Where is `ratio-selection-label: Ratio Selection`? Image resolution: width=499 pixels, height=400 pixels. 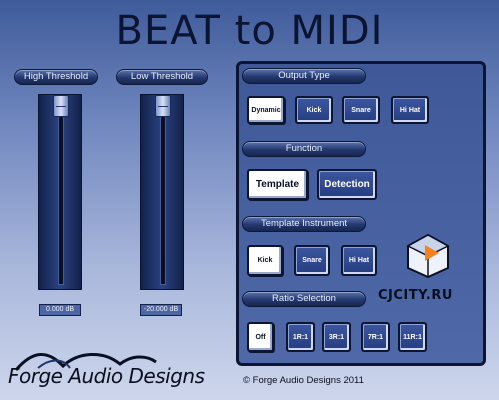
ratio-selection-label: Ratio Selection is located at coordinates (304, 299).